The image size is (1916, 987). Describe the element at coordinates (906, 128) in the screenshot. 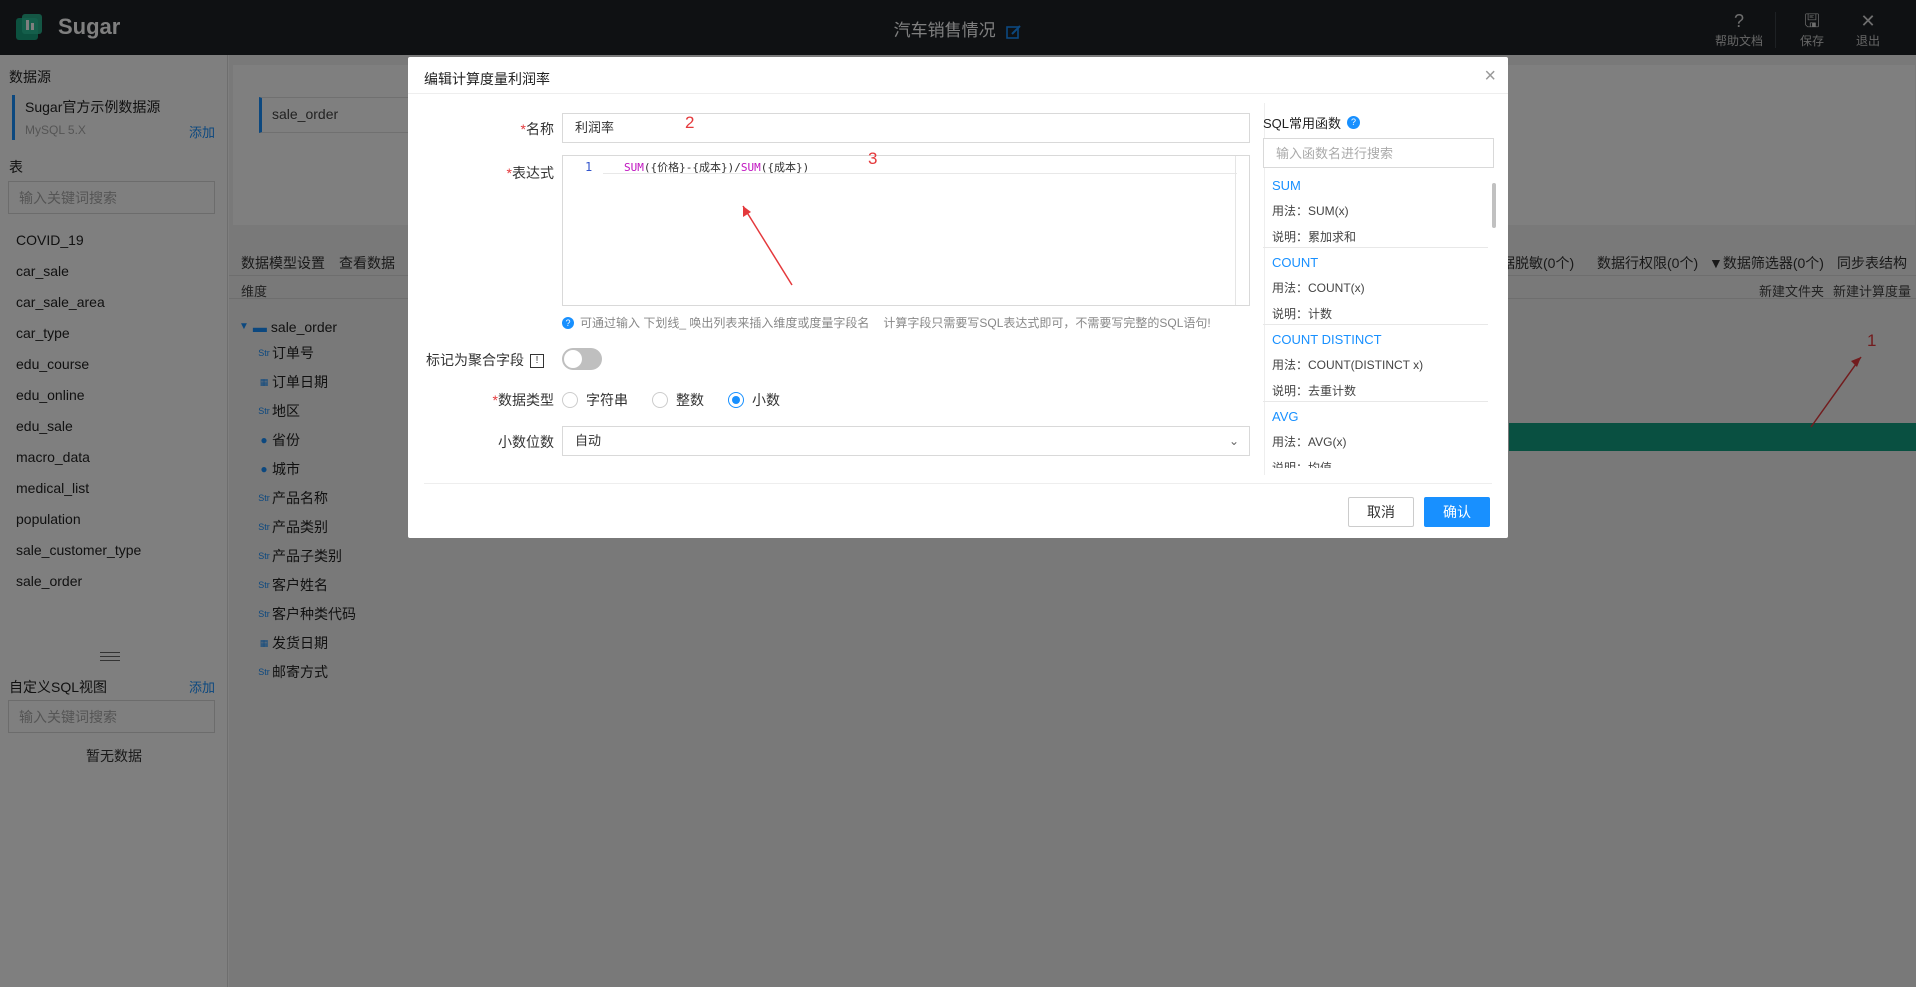

I see `name-input: 利润率` at that location.